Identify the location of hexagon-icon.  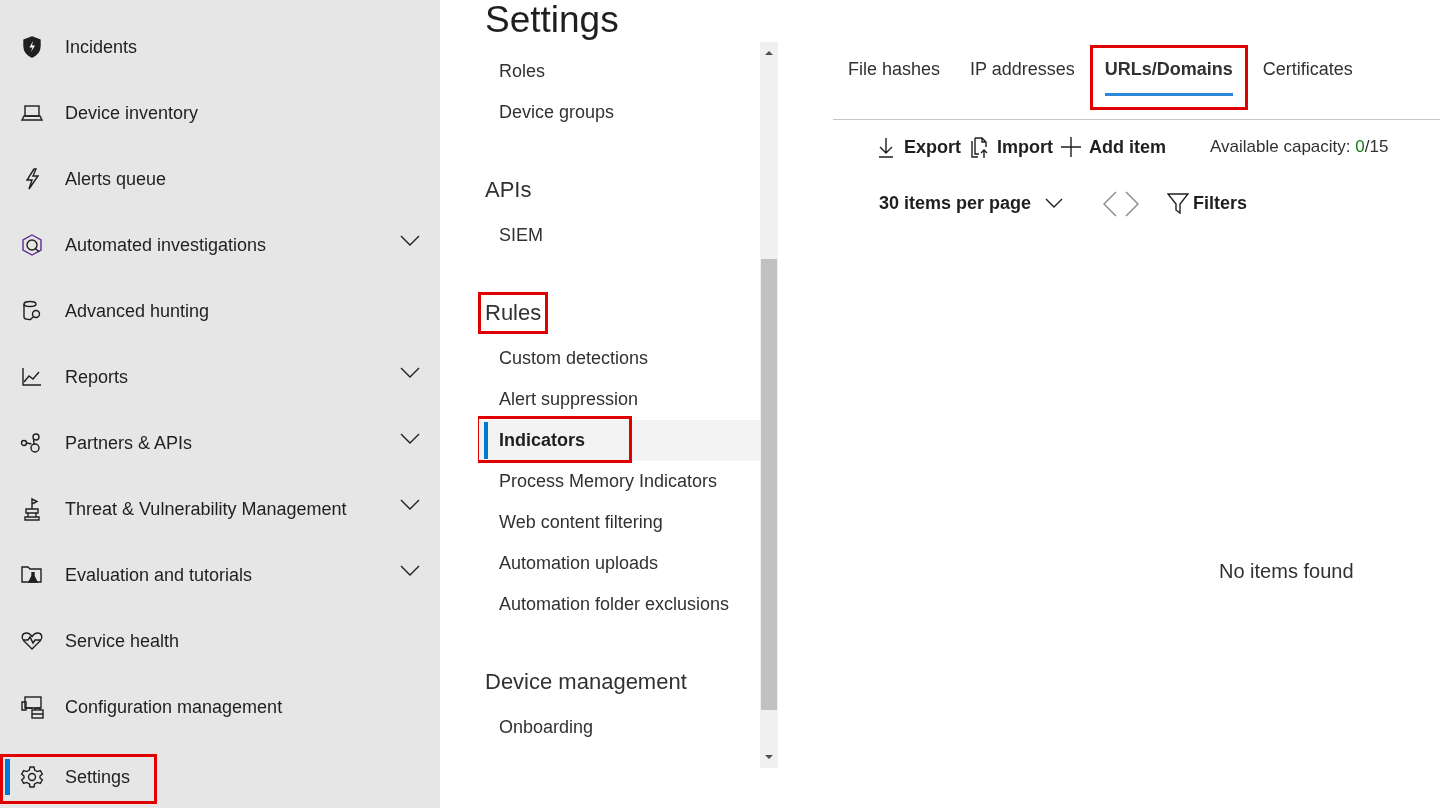
(32, 245).